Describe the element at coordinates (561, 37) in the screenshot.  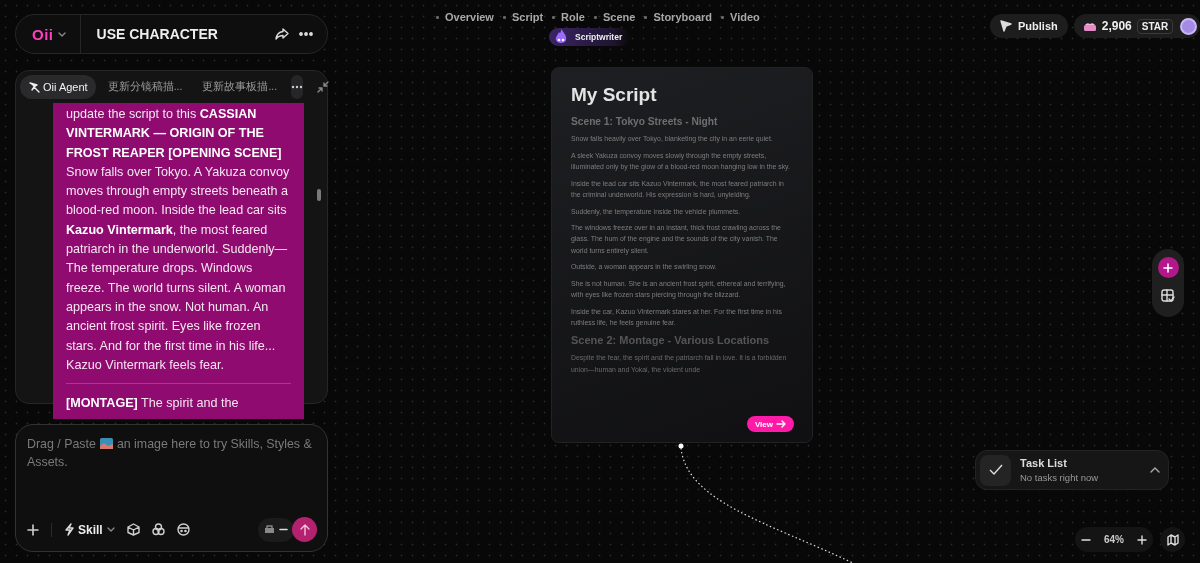
I see `flame-icon` at that location.